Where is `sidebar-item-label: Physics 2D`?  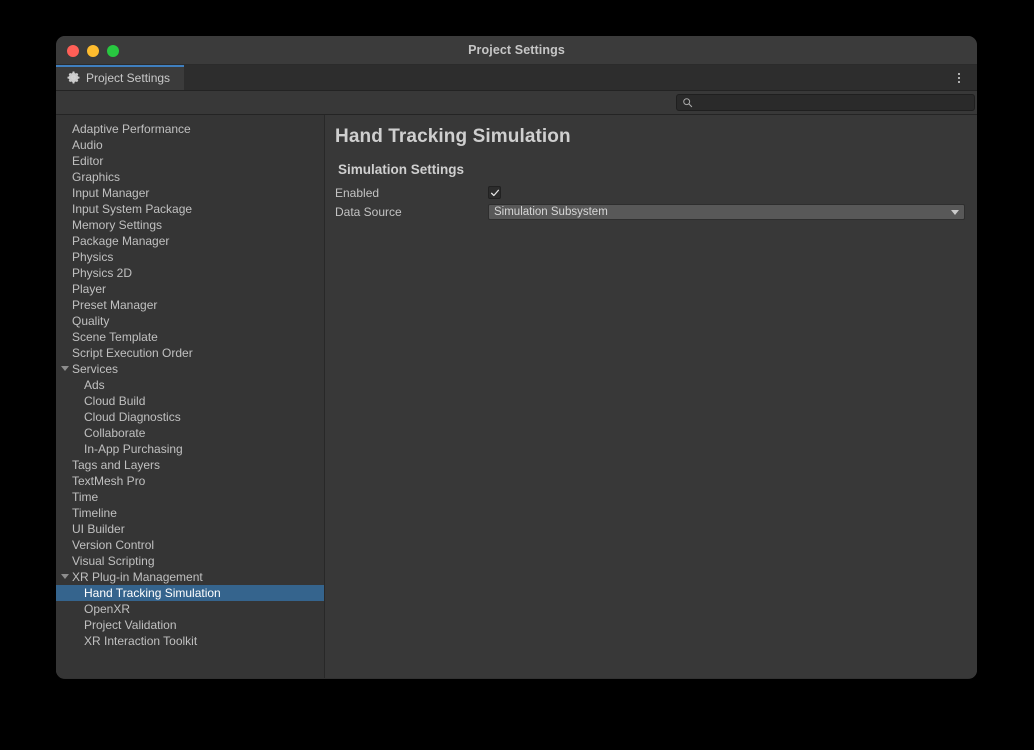 sidebar-item-label: Physics 2D is located at coordinates (102, 273).